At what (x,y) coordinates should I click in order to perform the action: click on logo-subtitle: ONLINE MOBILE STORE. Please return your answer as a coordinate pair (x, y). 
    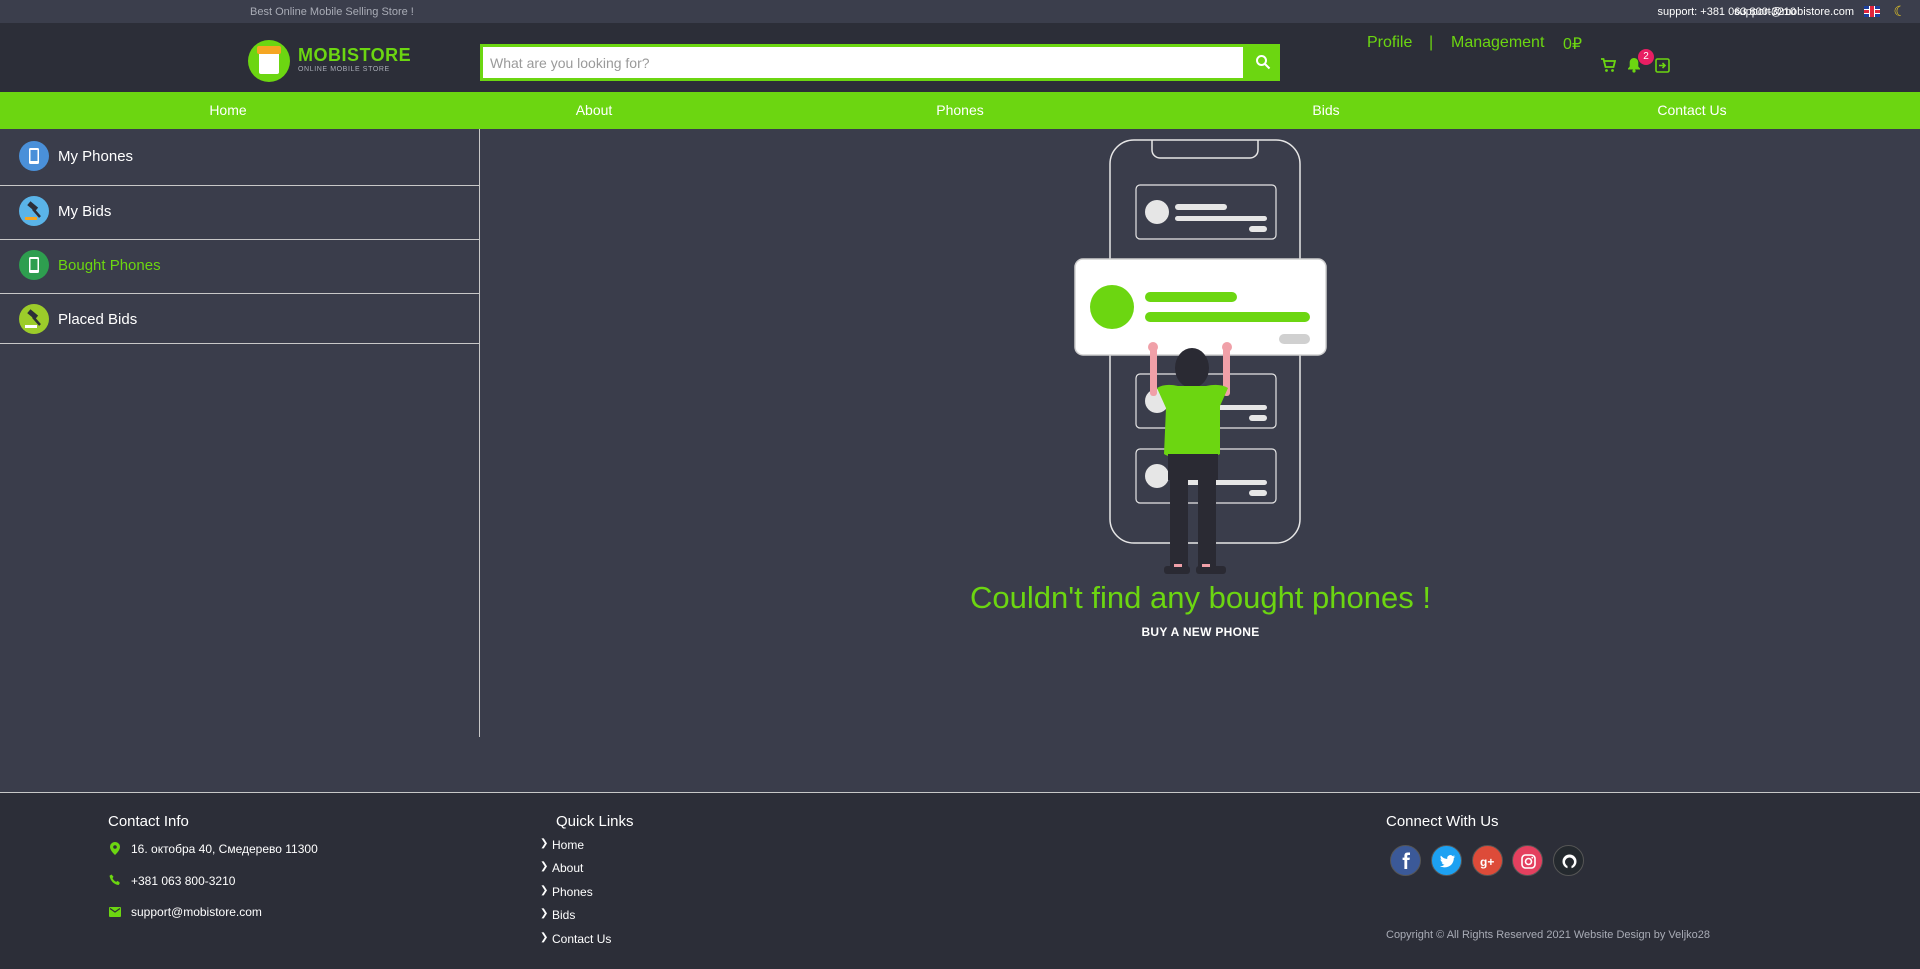
    Looking at the image, I should click on (344, 69).